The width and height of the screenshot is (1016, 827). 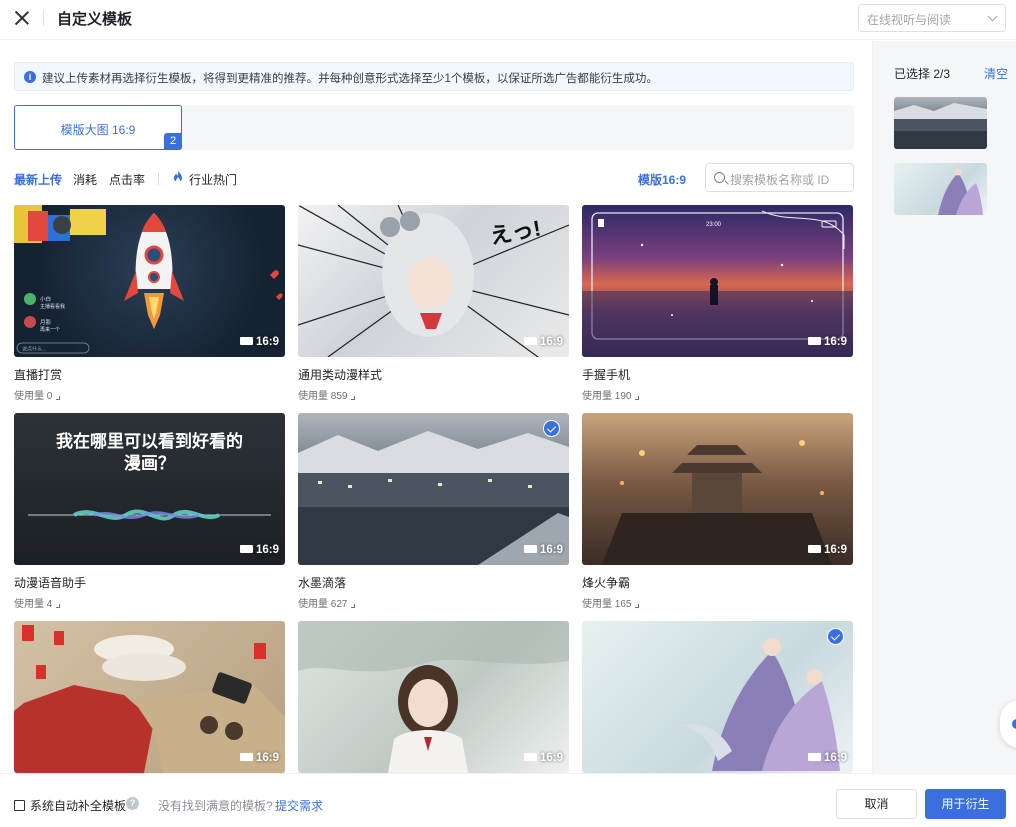 I want to click on sort-ctr: 点击率, so click(x=127, y=179).